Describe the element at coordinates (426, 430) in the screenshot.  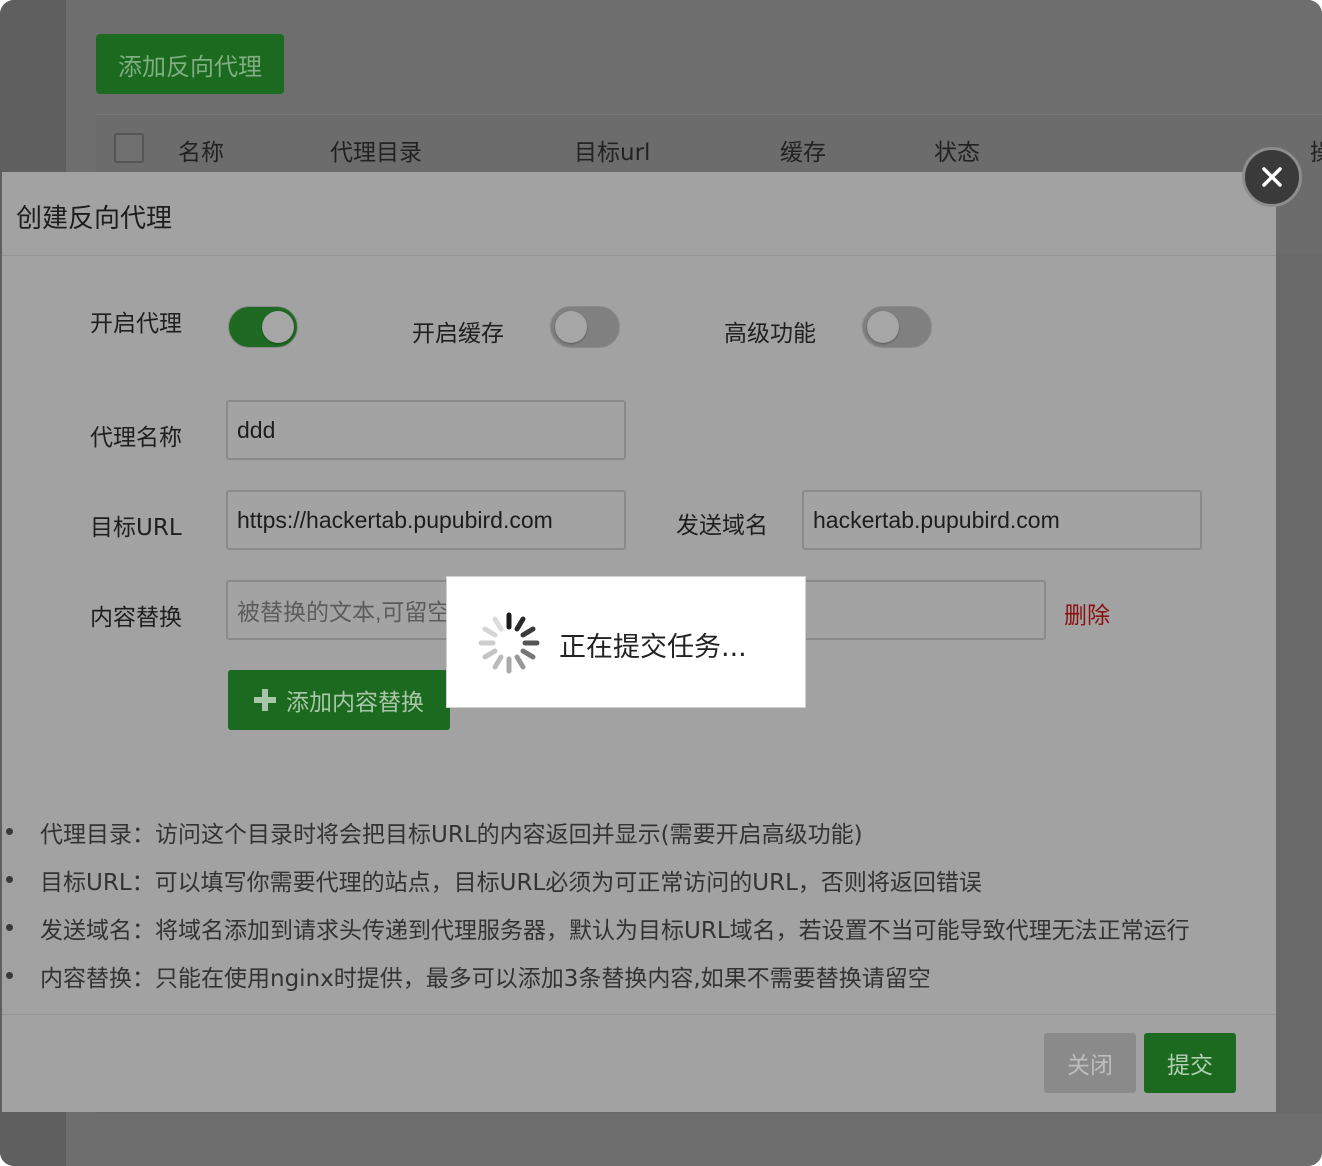
I see `proxy-name-input: ddd` at that location.